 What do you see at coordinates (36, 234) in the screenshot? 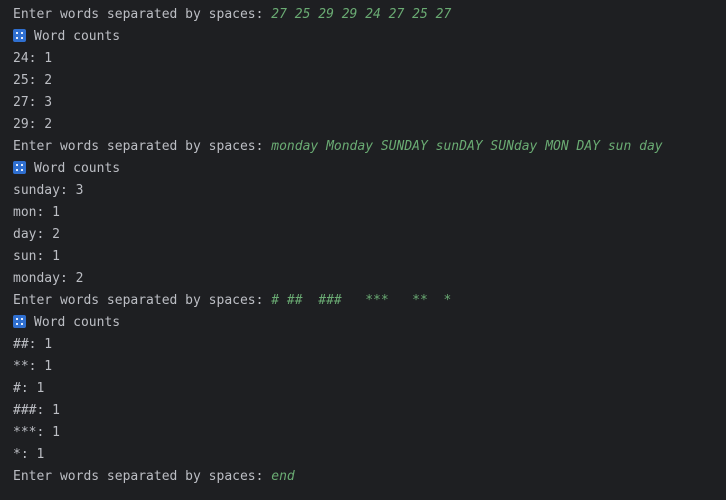
I see `count-line: day: 2` at bounding box center [36, 234].